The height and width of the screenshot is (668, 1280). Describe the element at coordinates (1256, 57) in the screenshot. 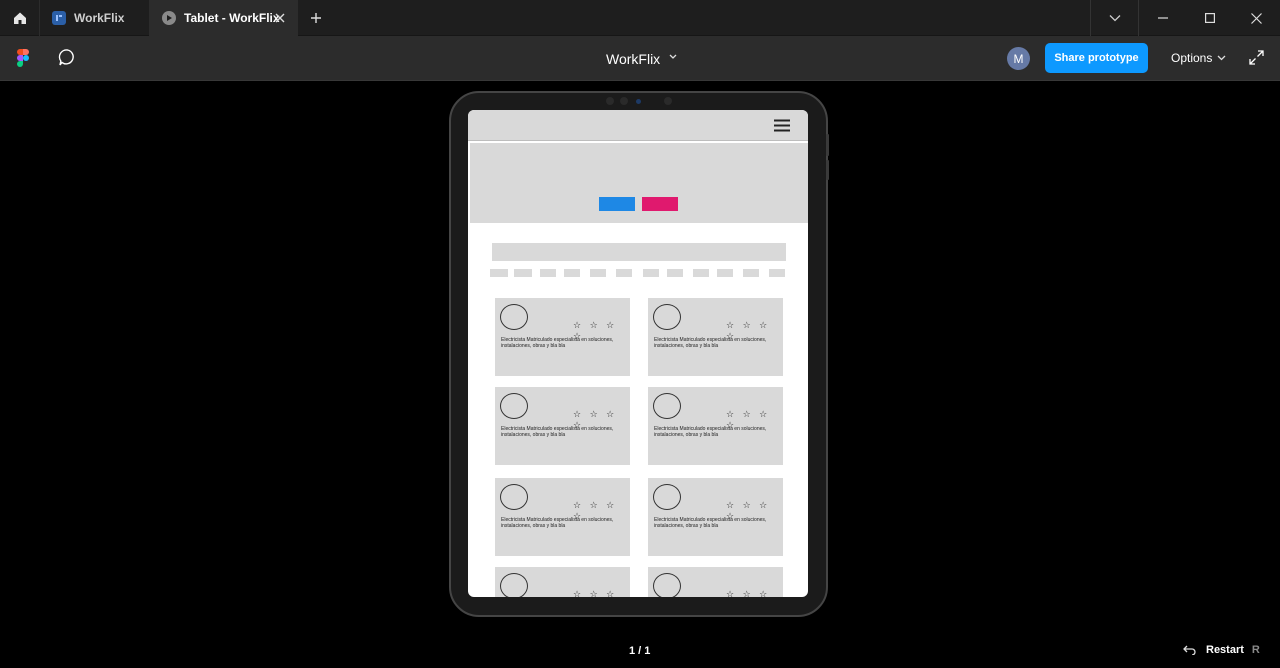

I see `fullscreen-icon` at that location.